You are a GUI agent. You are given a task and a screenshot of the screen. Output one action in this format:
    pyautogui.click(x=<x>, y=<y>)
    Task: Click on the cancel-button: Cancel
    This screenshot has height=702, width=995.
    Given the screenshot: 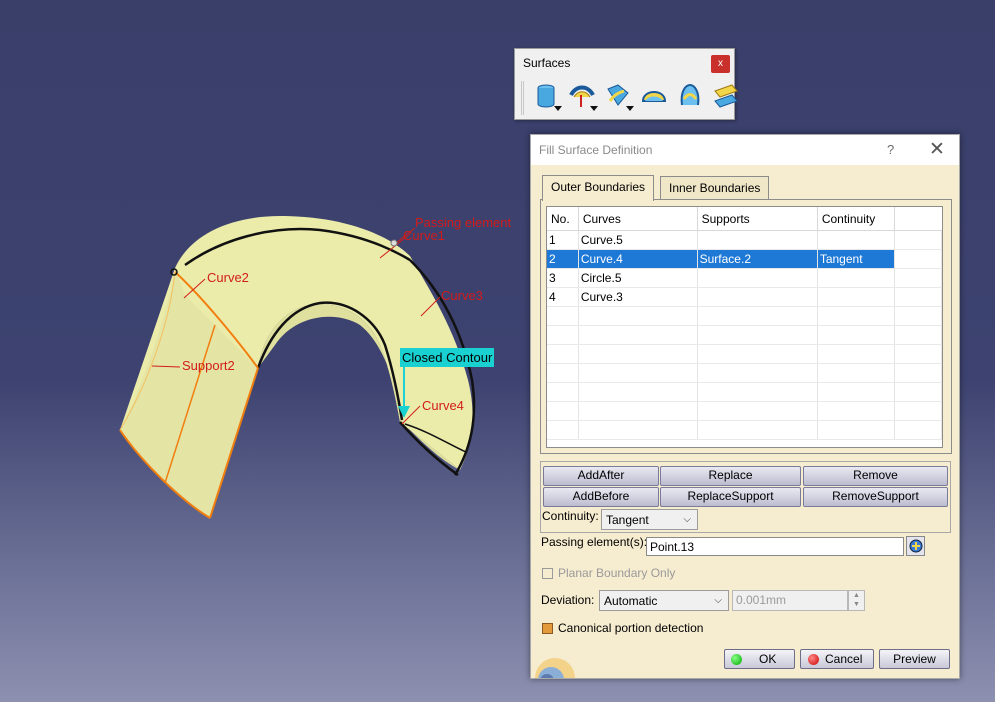 What is the action you would take?
    pyautogui.click(x=837, y=659)
    